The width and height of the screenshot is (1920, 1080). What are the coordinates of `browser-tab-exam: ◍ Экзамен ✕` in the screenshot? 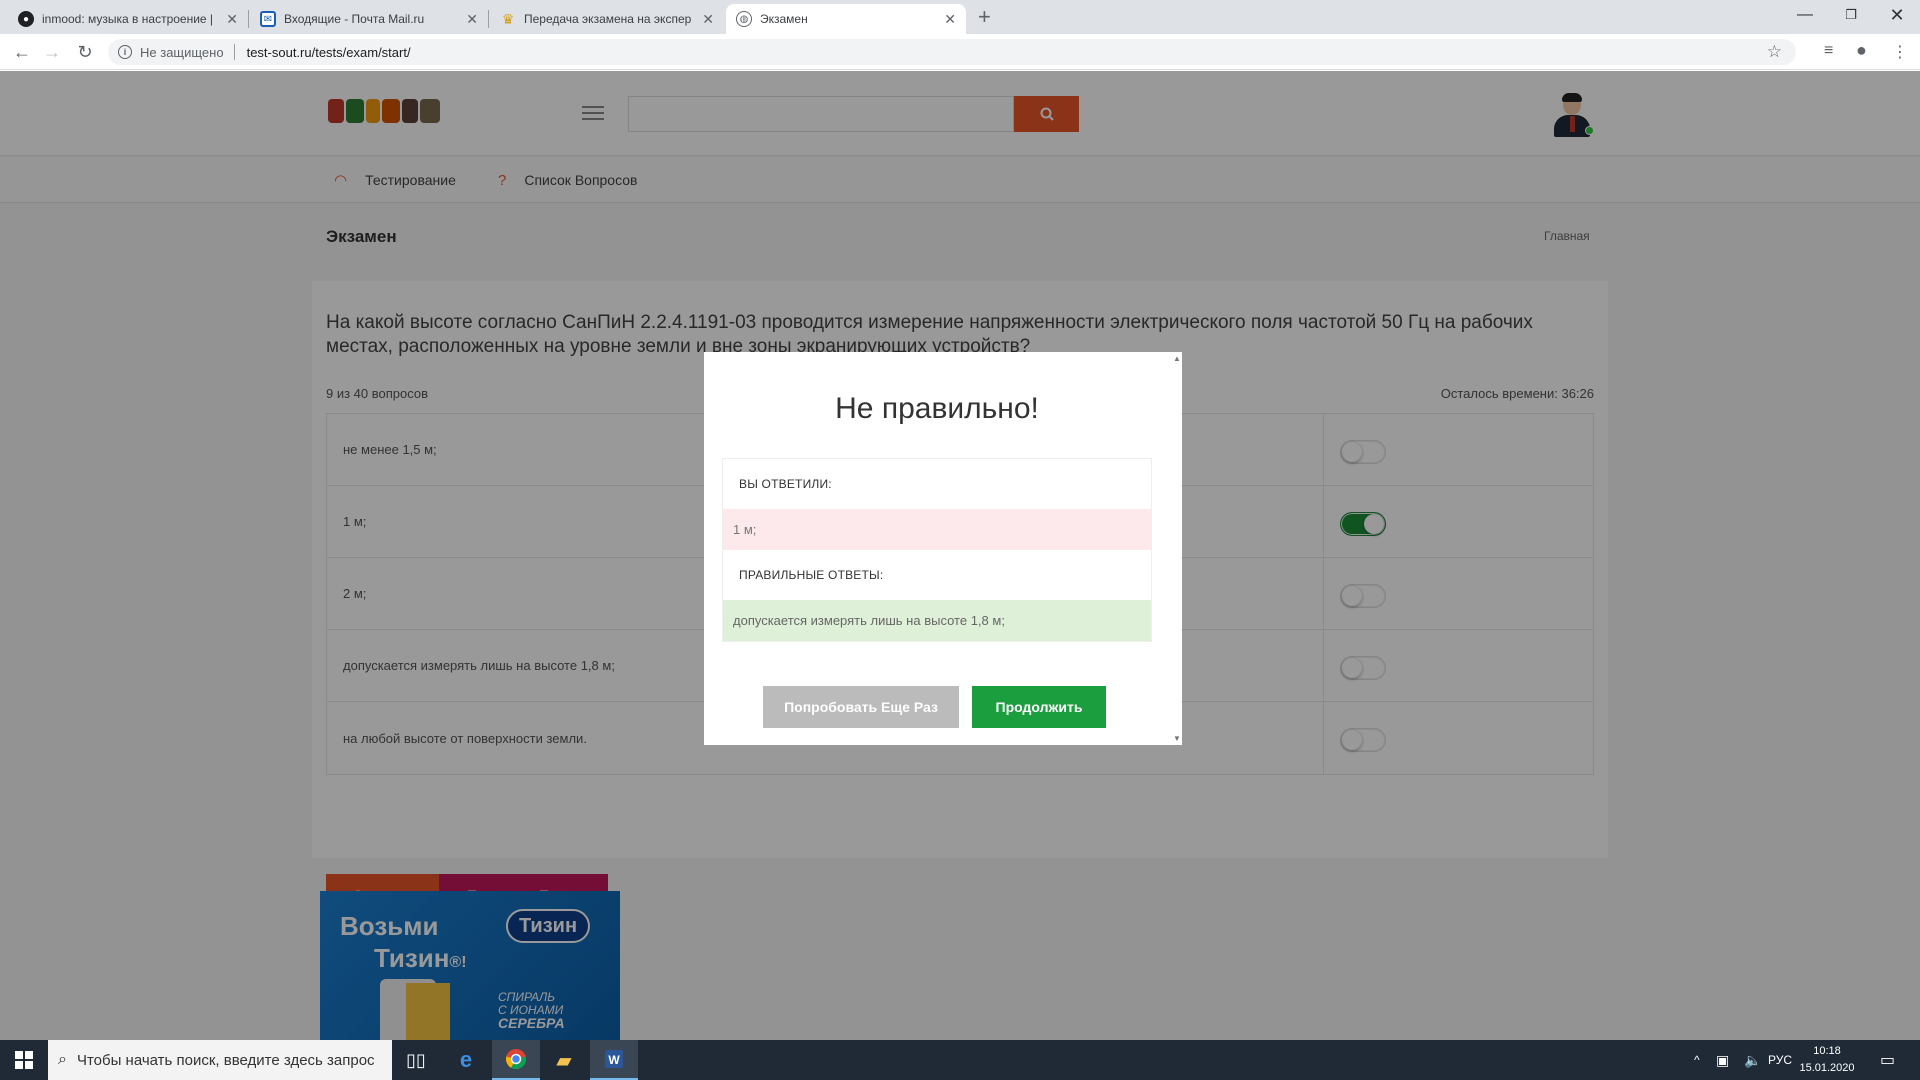 It's located at (846, 19).